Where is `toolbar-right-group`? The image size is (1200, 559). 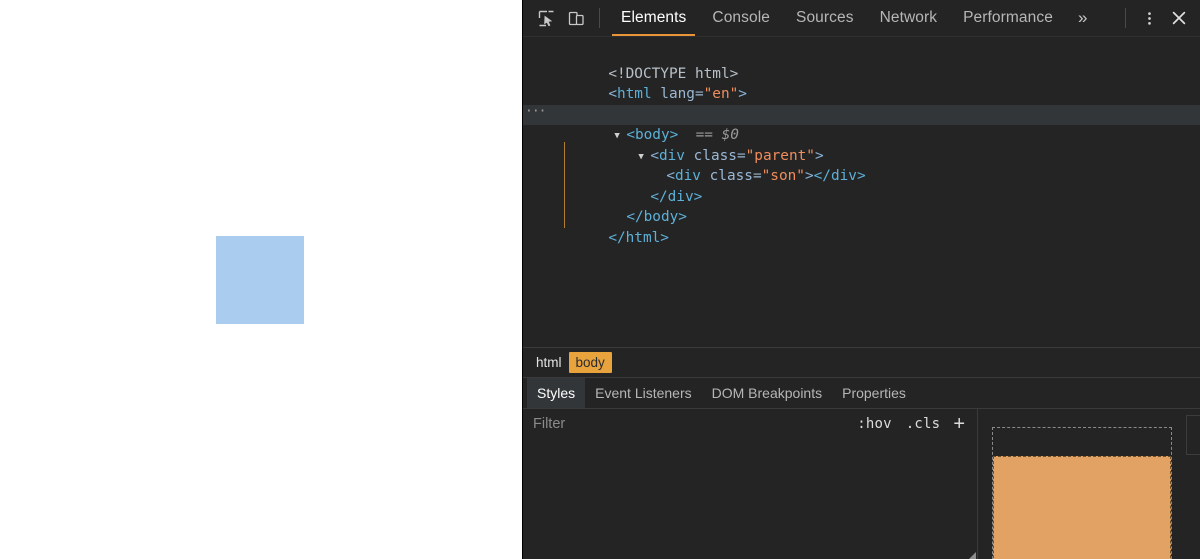 toolbar-right-group is located at coordinates (1158, 18).